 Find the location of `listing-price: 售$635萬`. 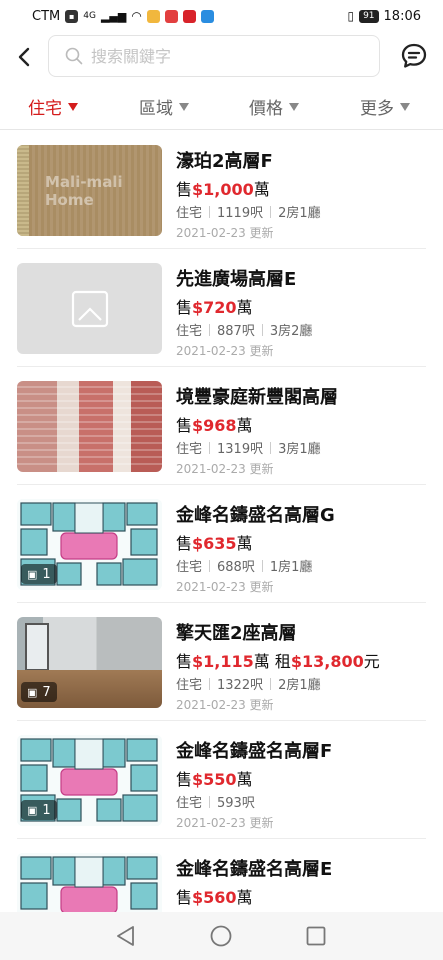

listing-price: 售$635萬 is located at coordinates (214, 543).